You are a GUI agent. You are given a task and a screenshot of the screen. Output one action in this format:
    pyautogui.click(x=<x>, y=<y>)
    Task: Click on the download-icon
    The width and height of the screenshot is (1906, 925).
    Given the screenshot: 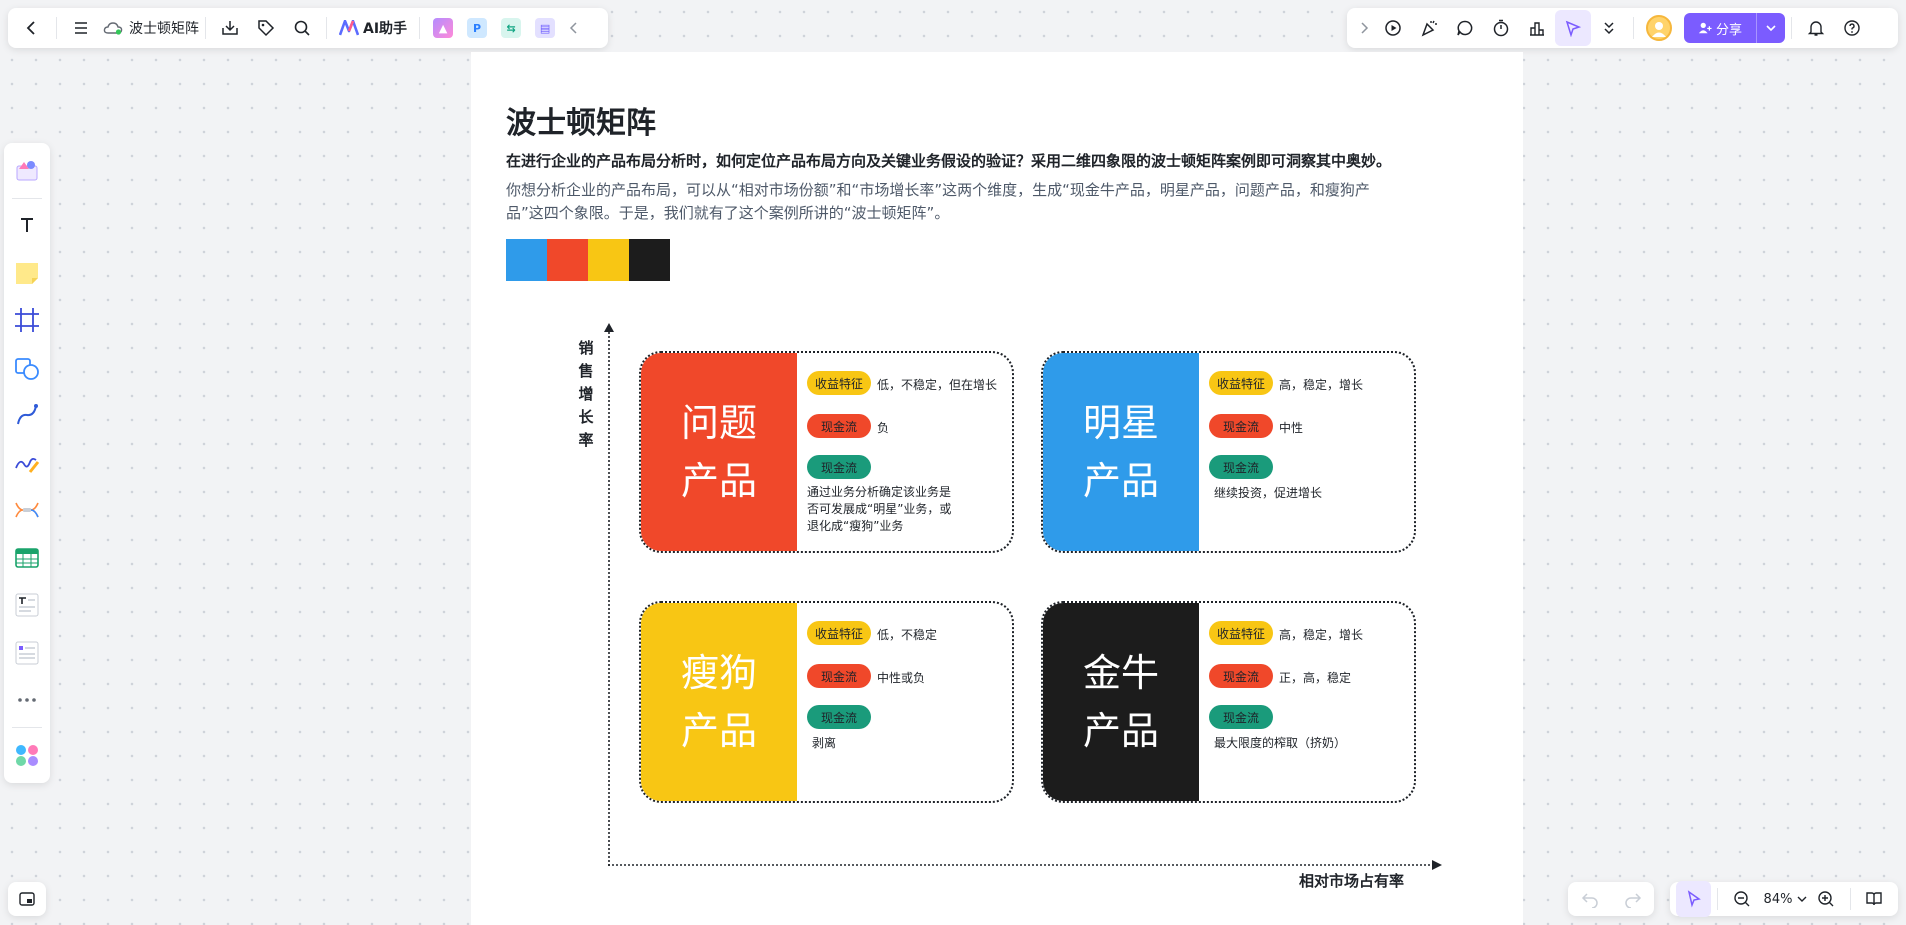 What is the action you would take?
    pyautogui.click(x=230, y=28)
    